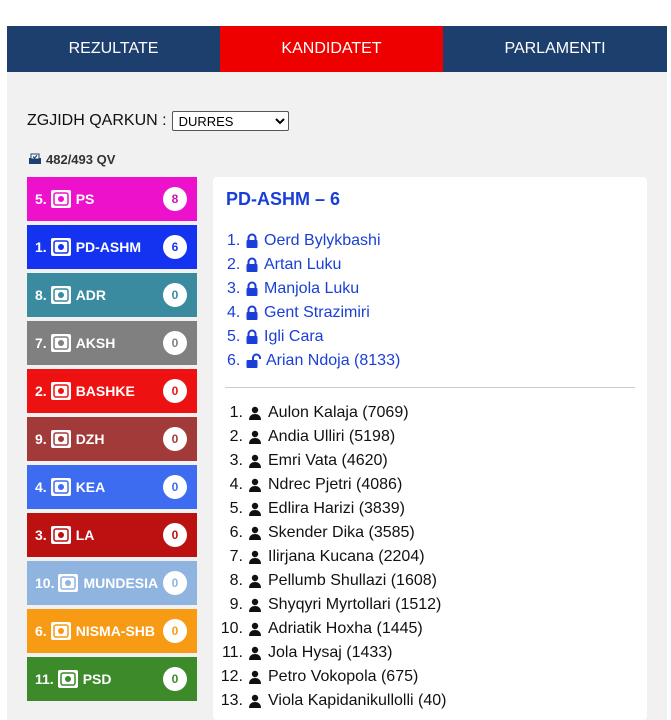 This screenshot has width=671, height=720. Describe the element at coordinates (331, 49) in the screenshot. I see `tab-kandidatet: KANDIDATET` at that location.